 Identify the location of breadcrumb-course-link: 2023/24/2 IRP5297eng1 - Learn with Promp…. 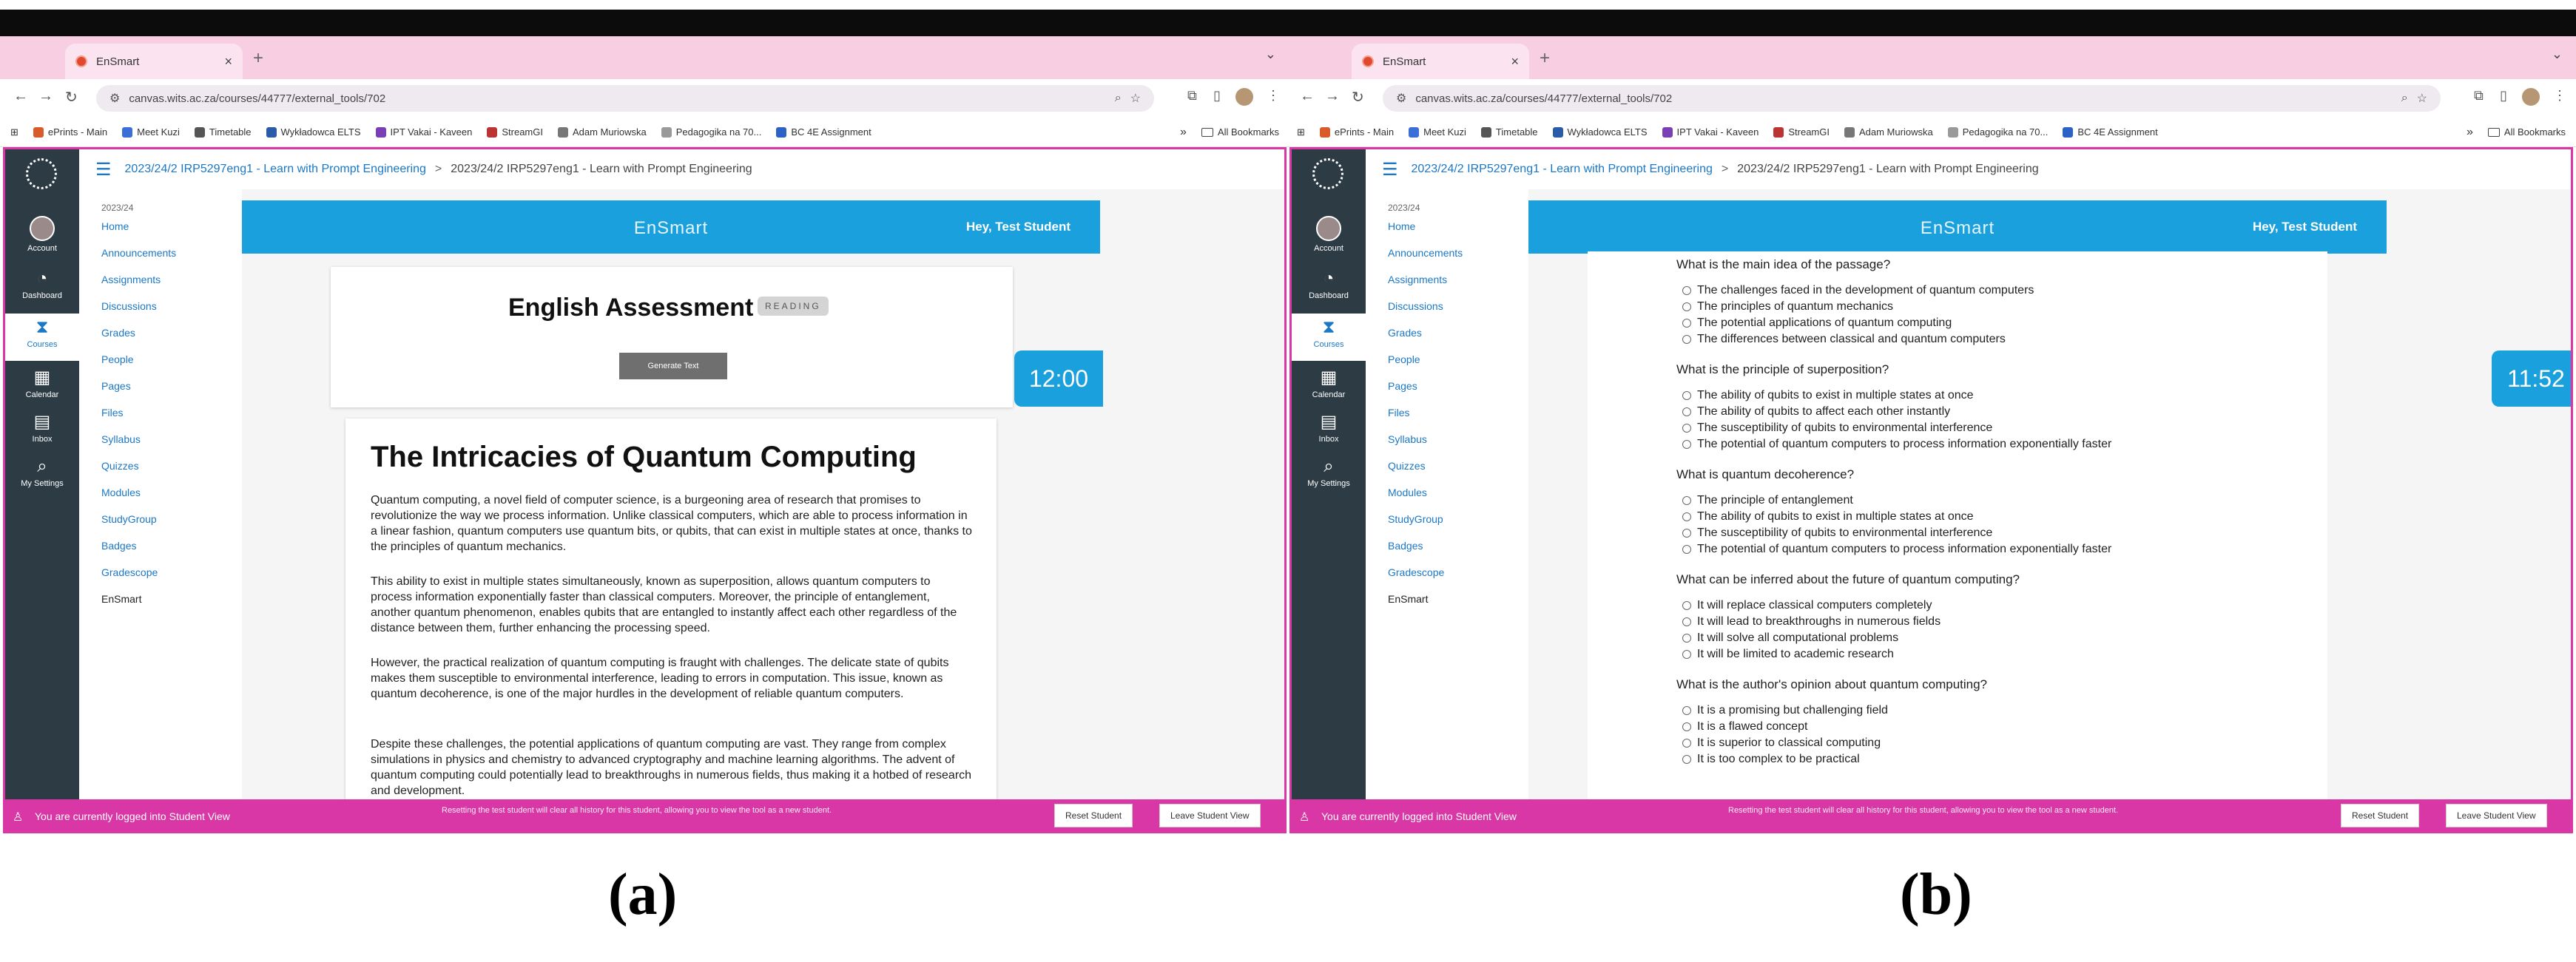
(1562, 169).